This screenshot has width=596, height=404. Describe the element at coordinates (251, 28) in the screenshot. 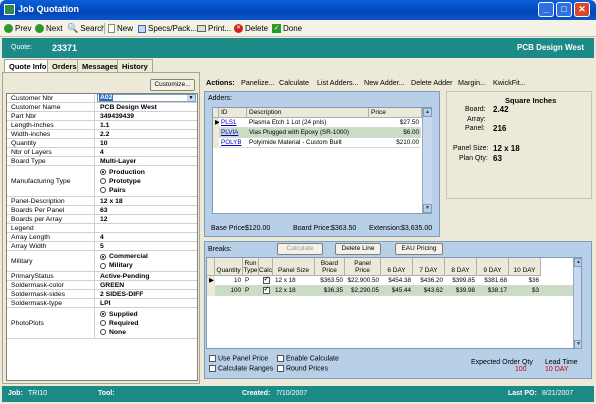

I see `delete-button: ✕ Delete` at that location.